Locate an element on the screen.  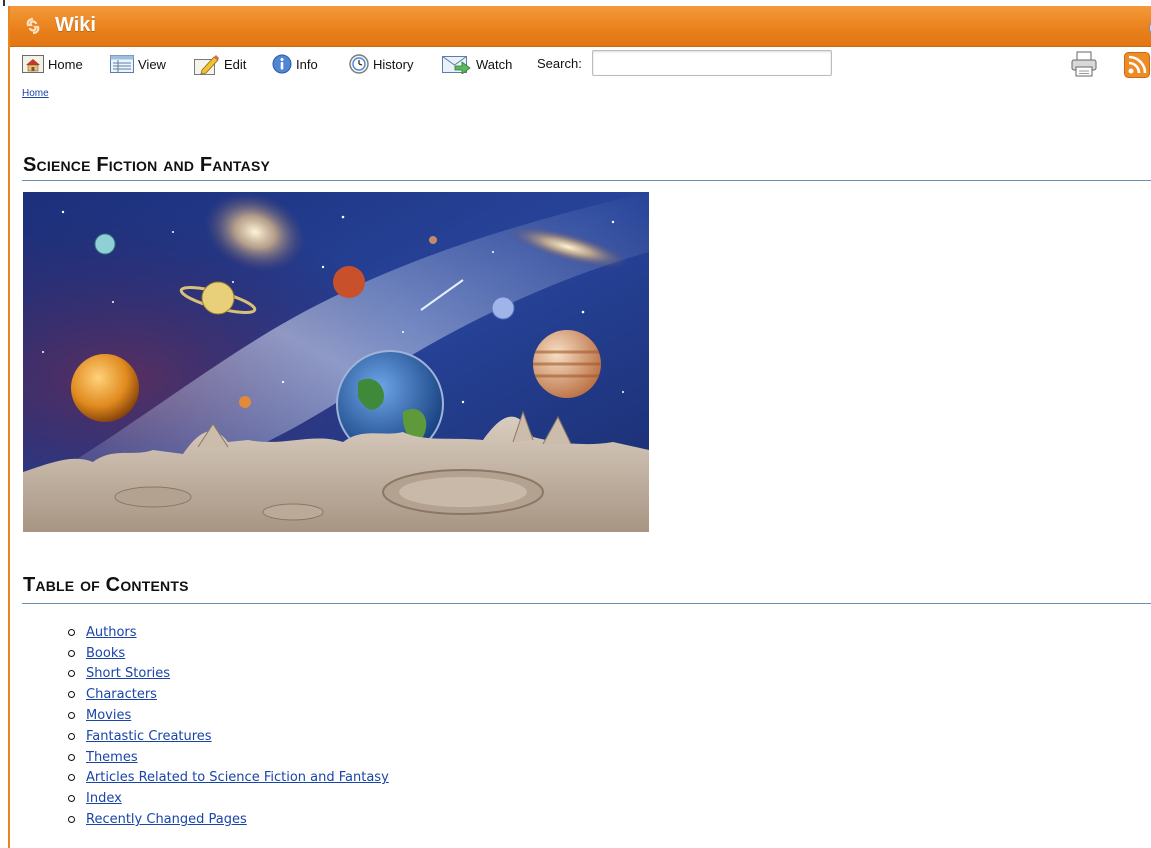
edit-icon is located at coordinates (206, 65).